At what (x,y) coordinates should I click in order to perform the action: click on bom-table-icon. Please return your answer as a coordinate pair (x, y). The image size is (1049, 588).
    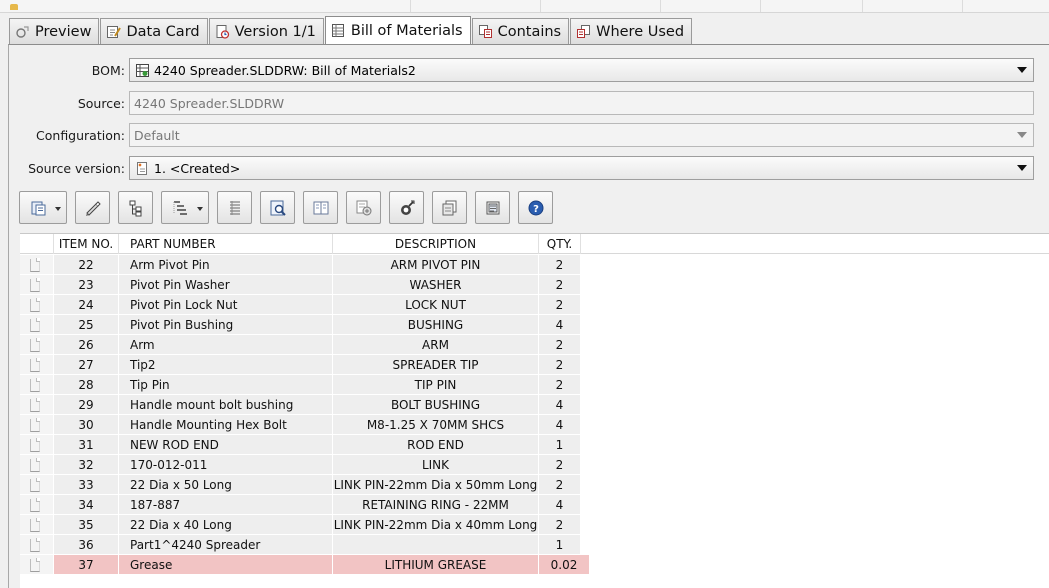
    Looking at the image, I should click on (142, 70).